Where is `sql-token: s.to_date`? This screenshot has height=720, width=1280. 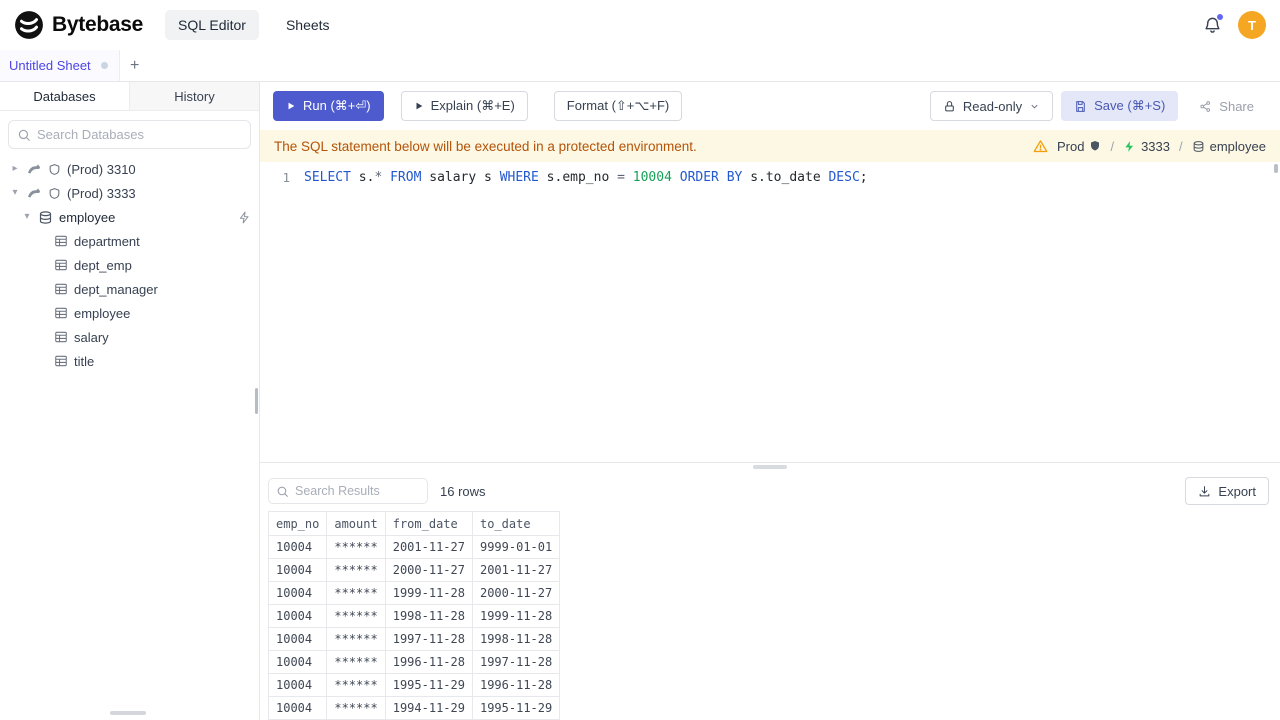 sql-token: s.to_date is located at coordinates (785, 177).